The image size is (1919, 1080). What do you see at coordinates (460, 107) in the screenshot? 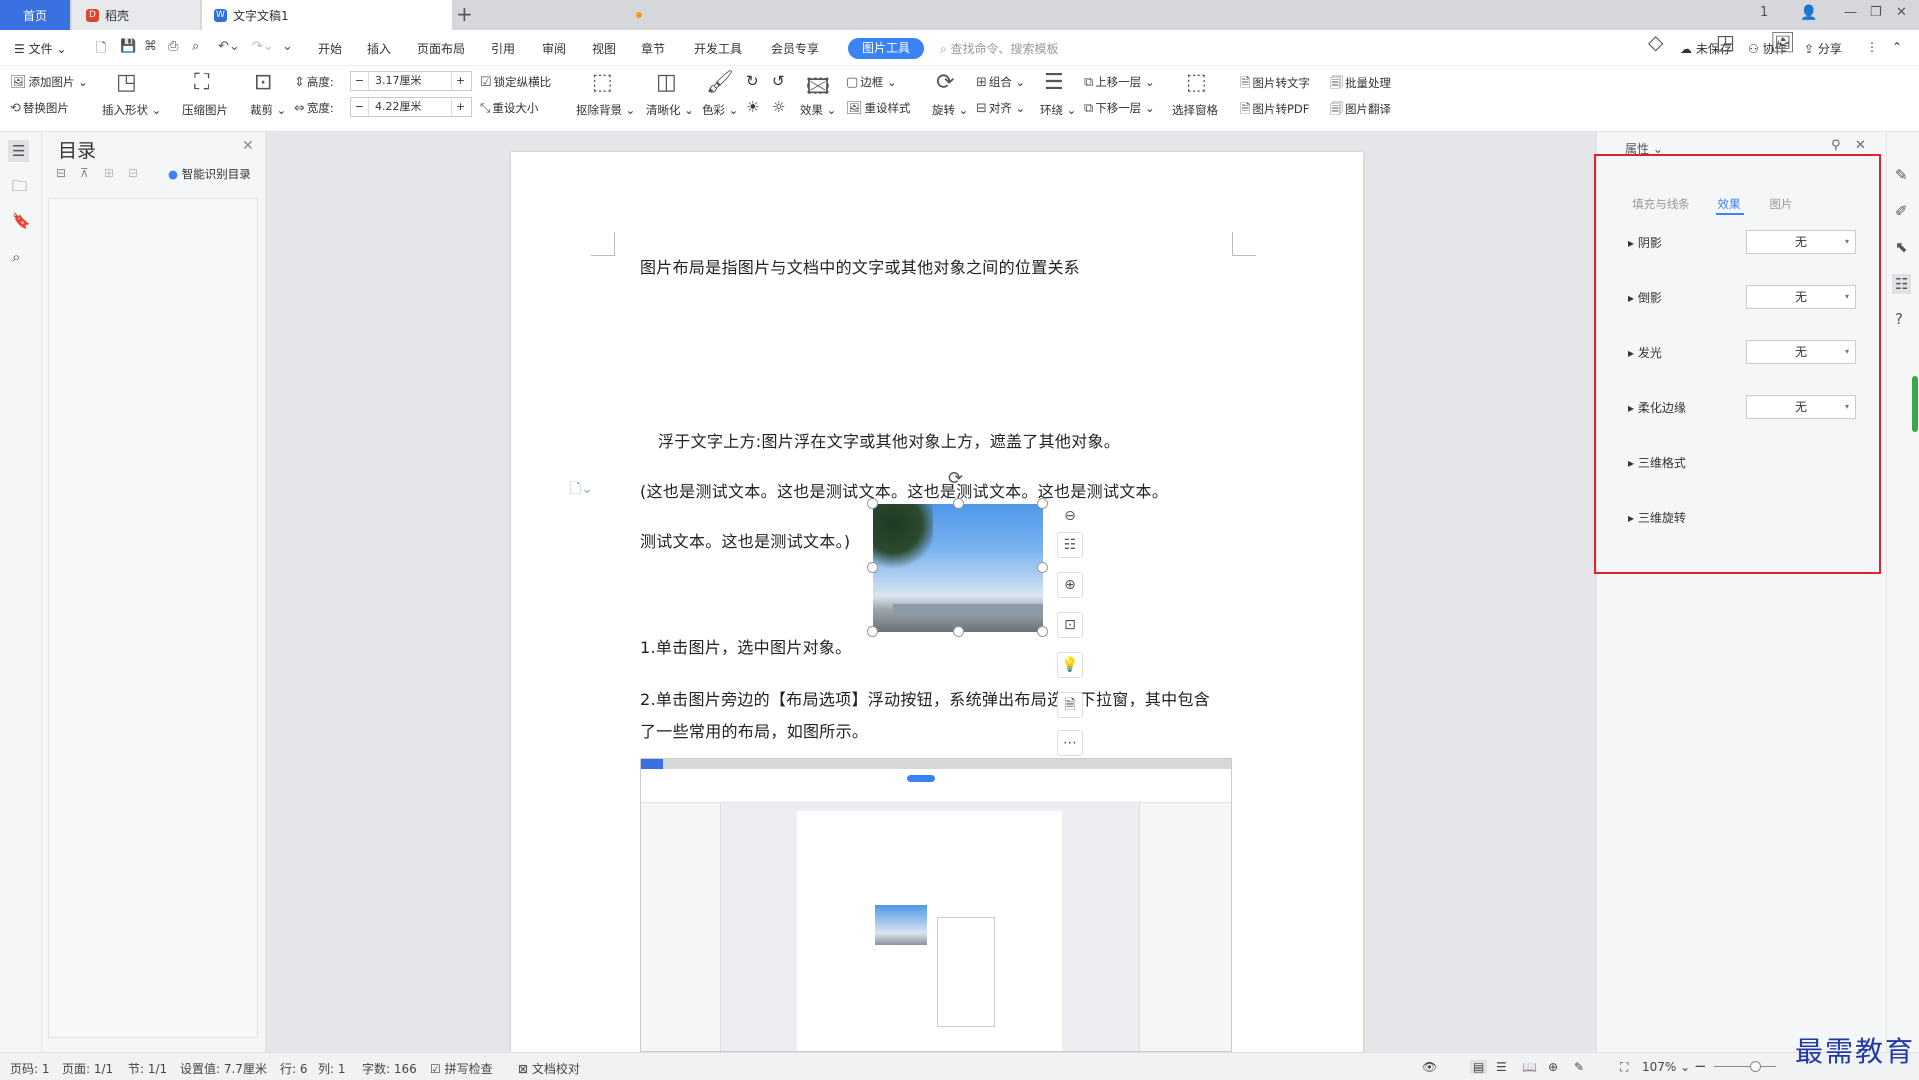
I see `width-increase-button: +` at bounding box center [460, 107].